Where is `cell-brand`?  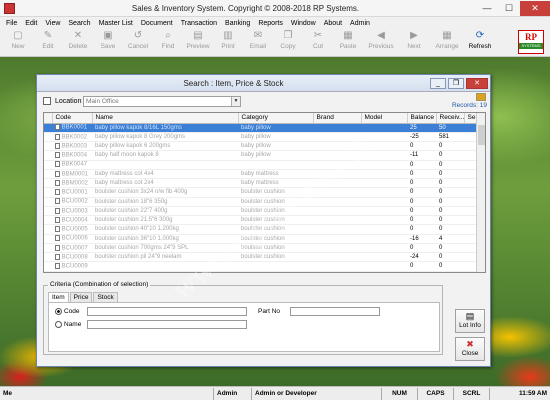
cell-brand is located at coordinates (337, 220).